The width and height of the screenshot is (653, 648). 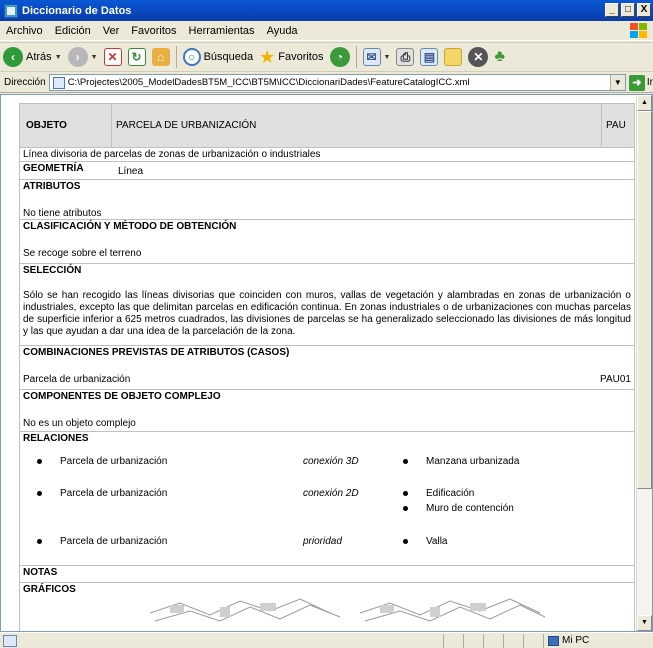 I want to click on home-button: ⌂, so click(x=161, y=57).